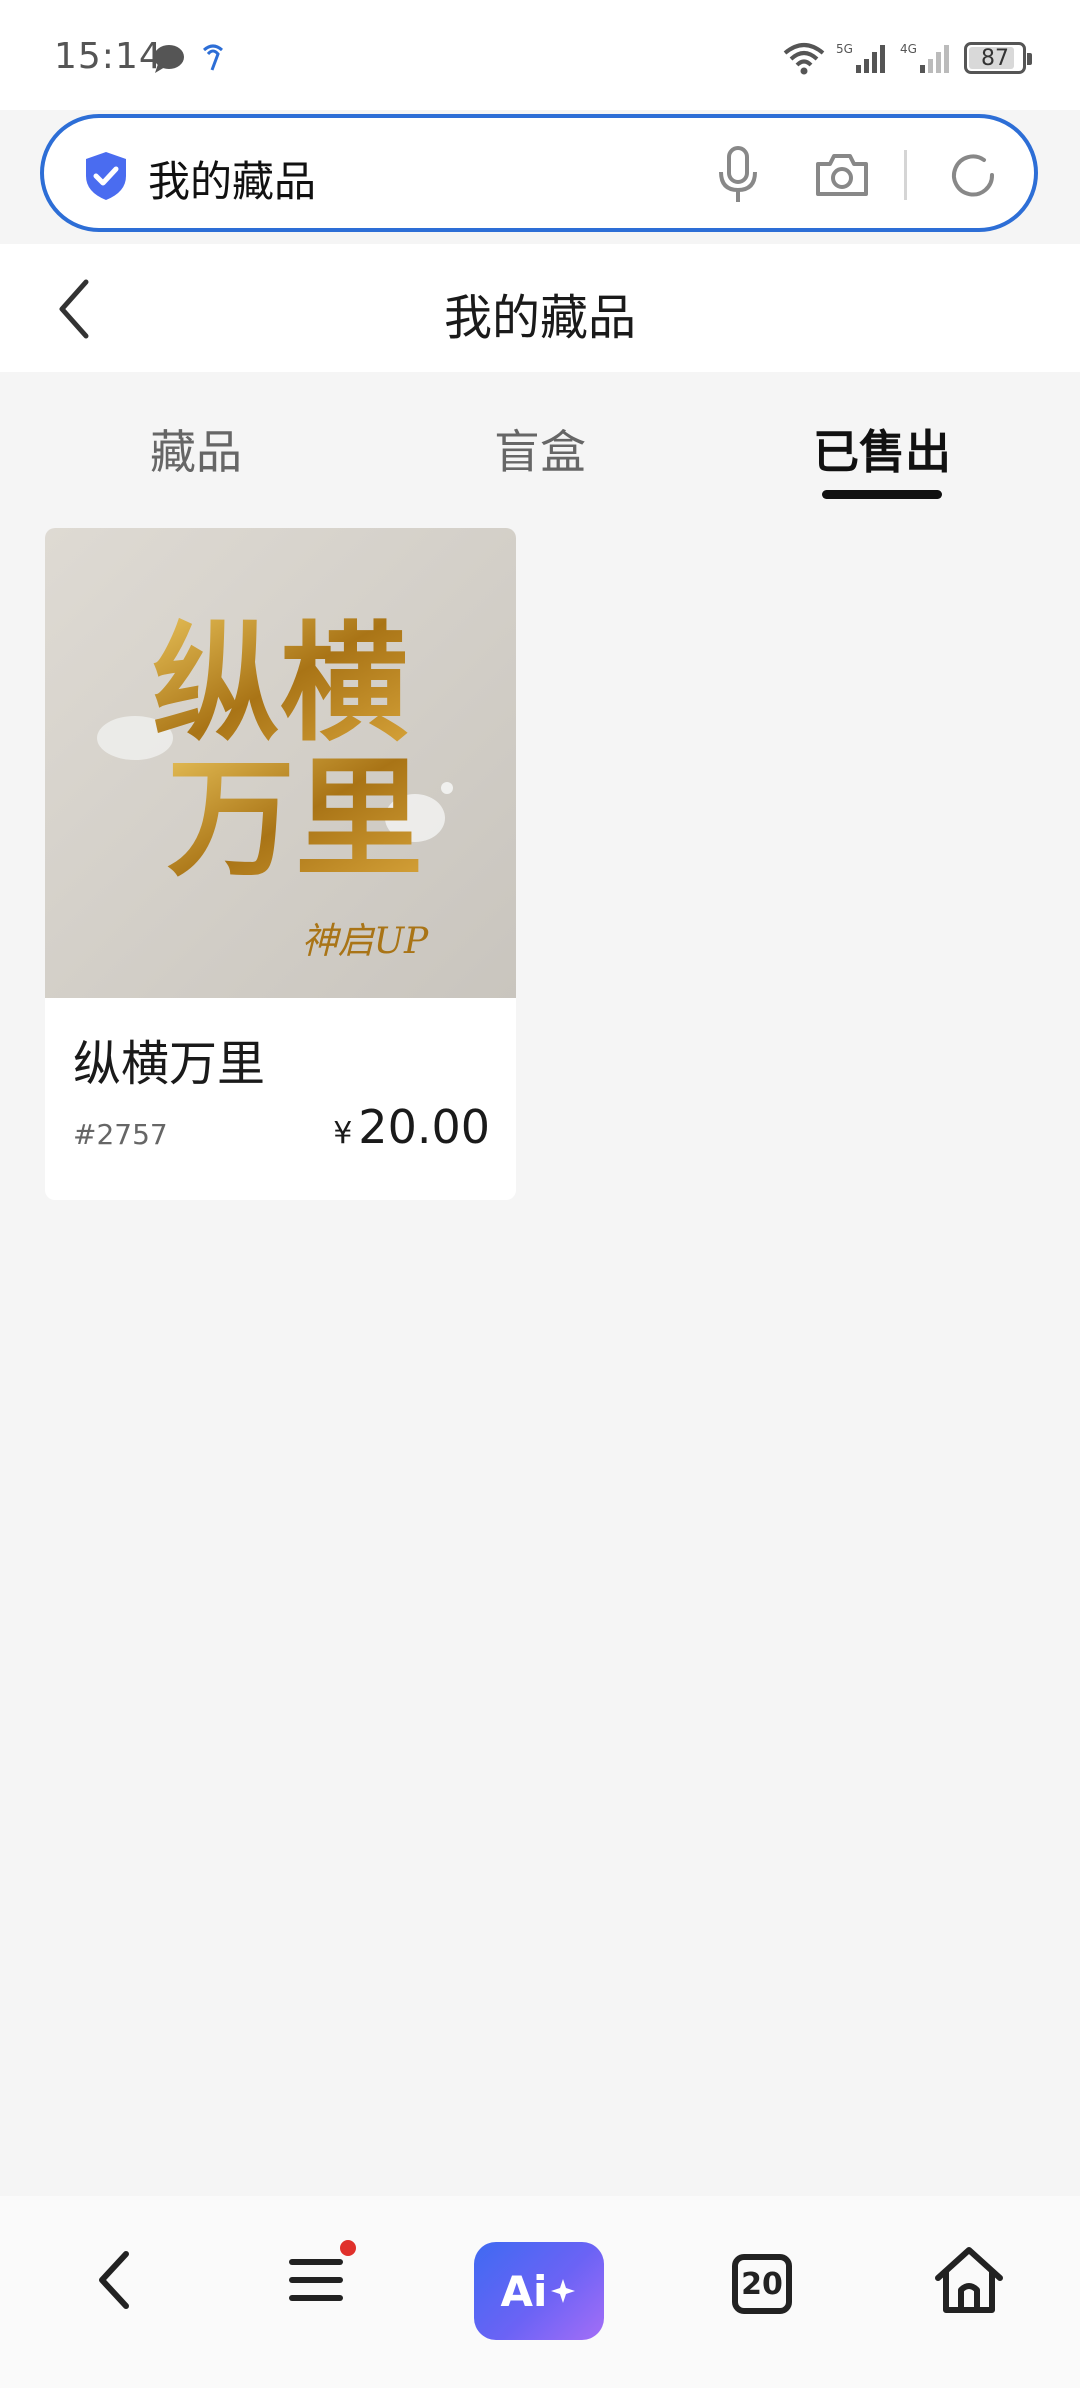 The image size is (1080, 2388). Describe the element at coordinates (804, 59) in the screenshot. I see `wifi-icon` at that location.